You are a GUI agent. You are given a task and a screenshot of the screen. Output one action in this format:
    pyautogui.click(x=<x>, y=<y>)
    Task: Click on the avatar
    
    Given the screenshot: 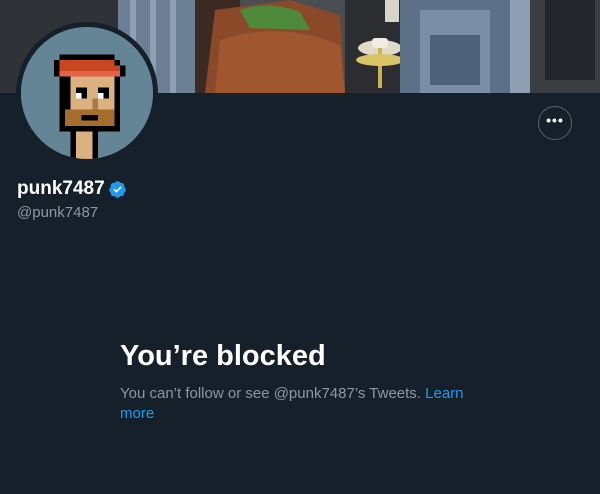 What is the action you would take?
    pyautogui.click(x=87, y=93)
    